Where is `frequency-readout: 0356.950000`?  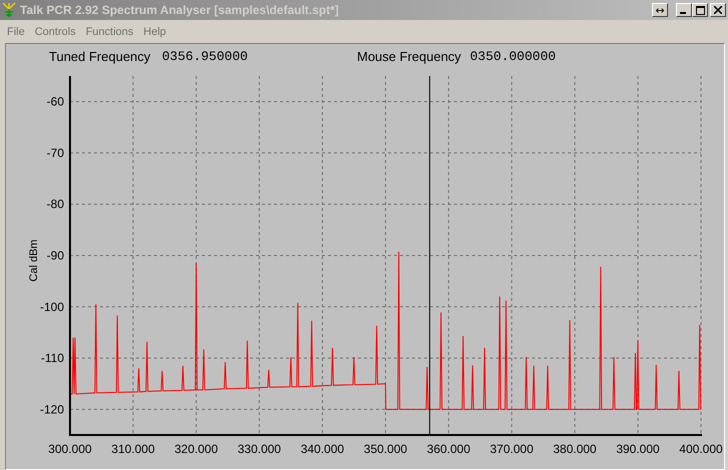 frequency-readout: 0356.950000 is located at coordinates (205, 56).